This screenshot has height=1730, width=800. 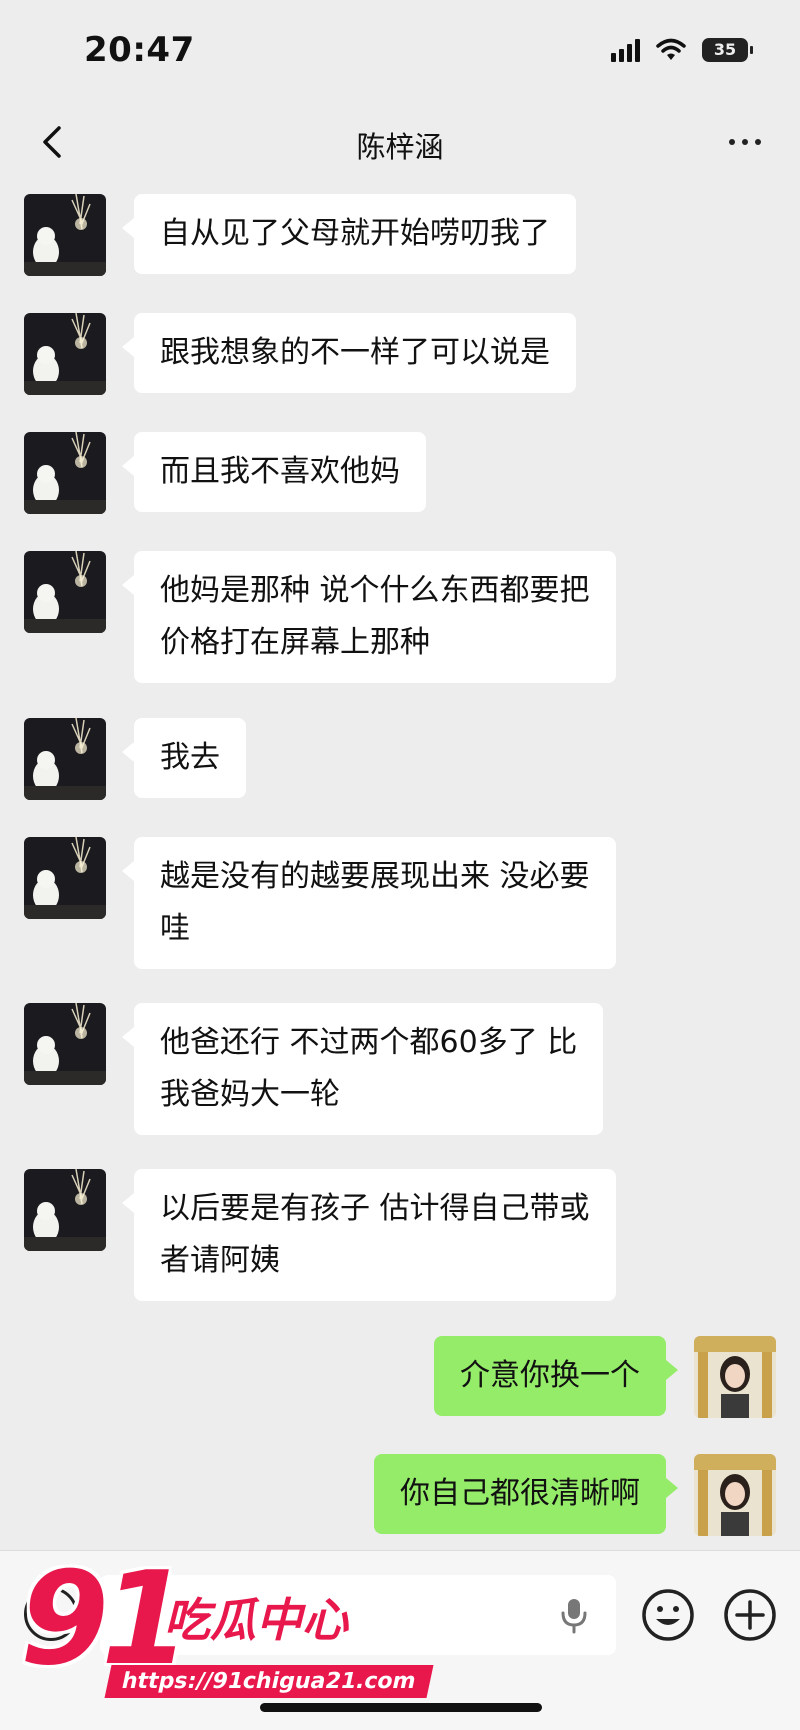 What do you see at coordinates (250, 1094) in the screenshot?
I see `message-text: 我爸妈大一轮` at bounding box center [250, 1094].